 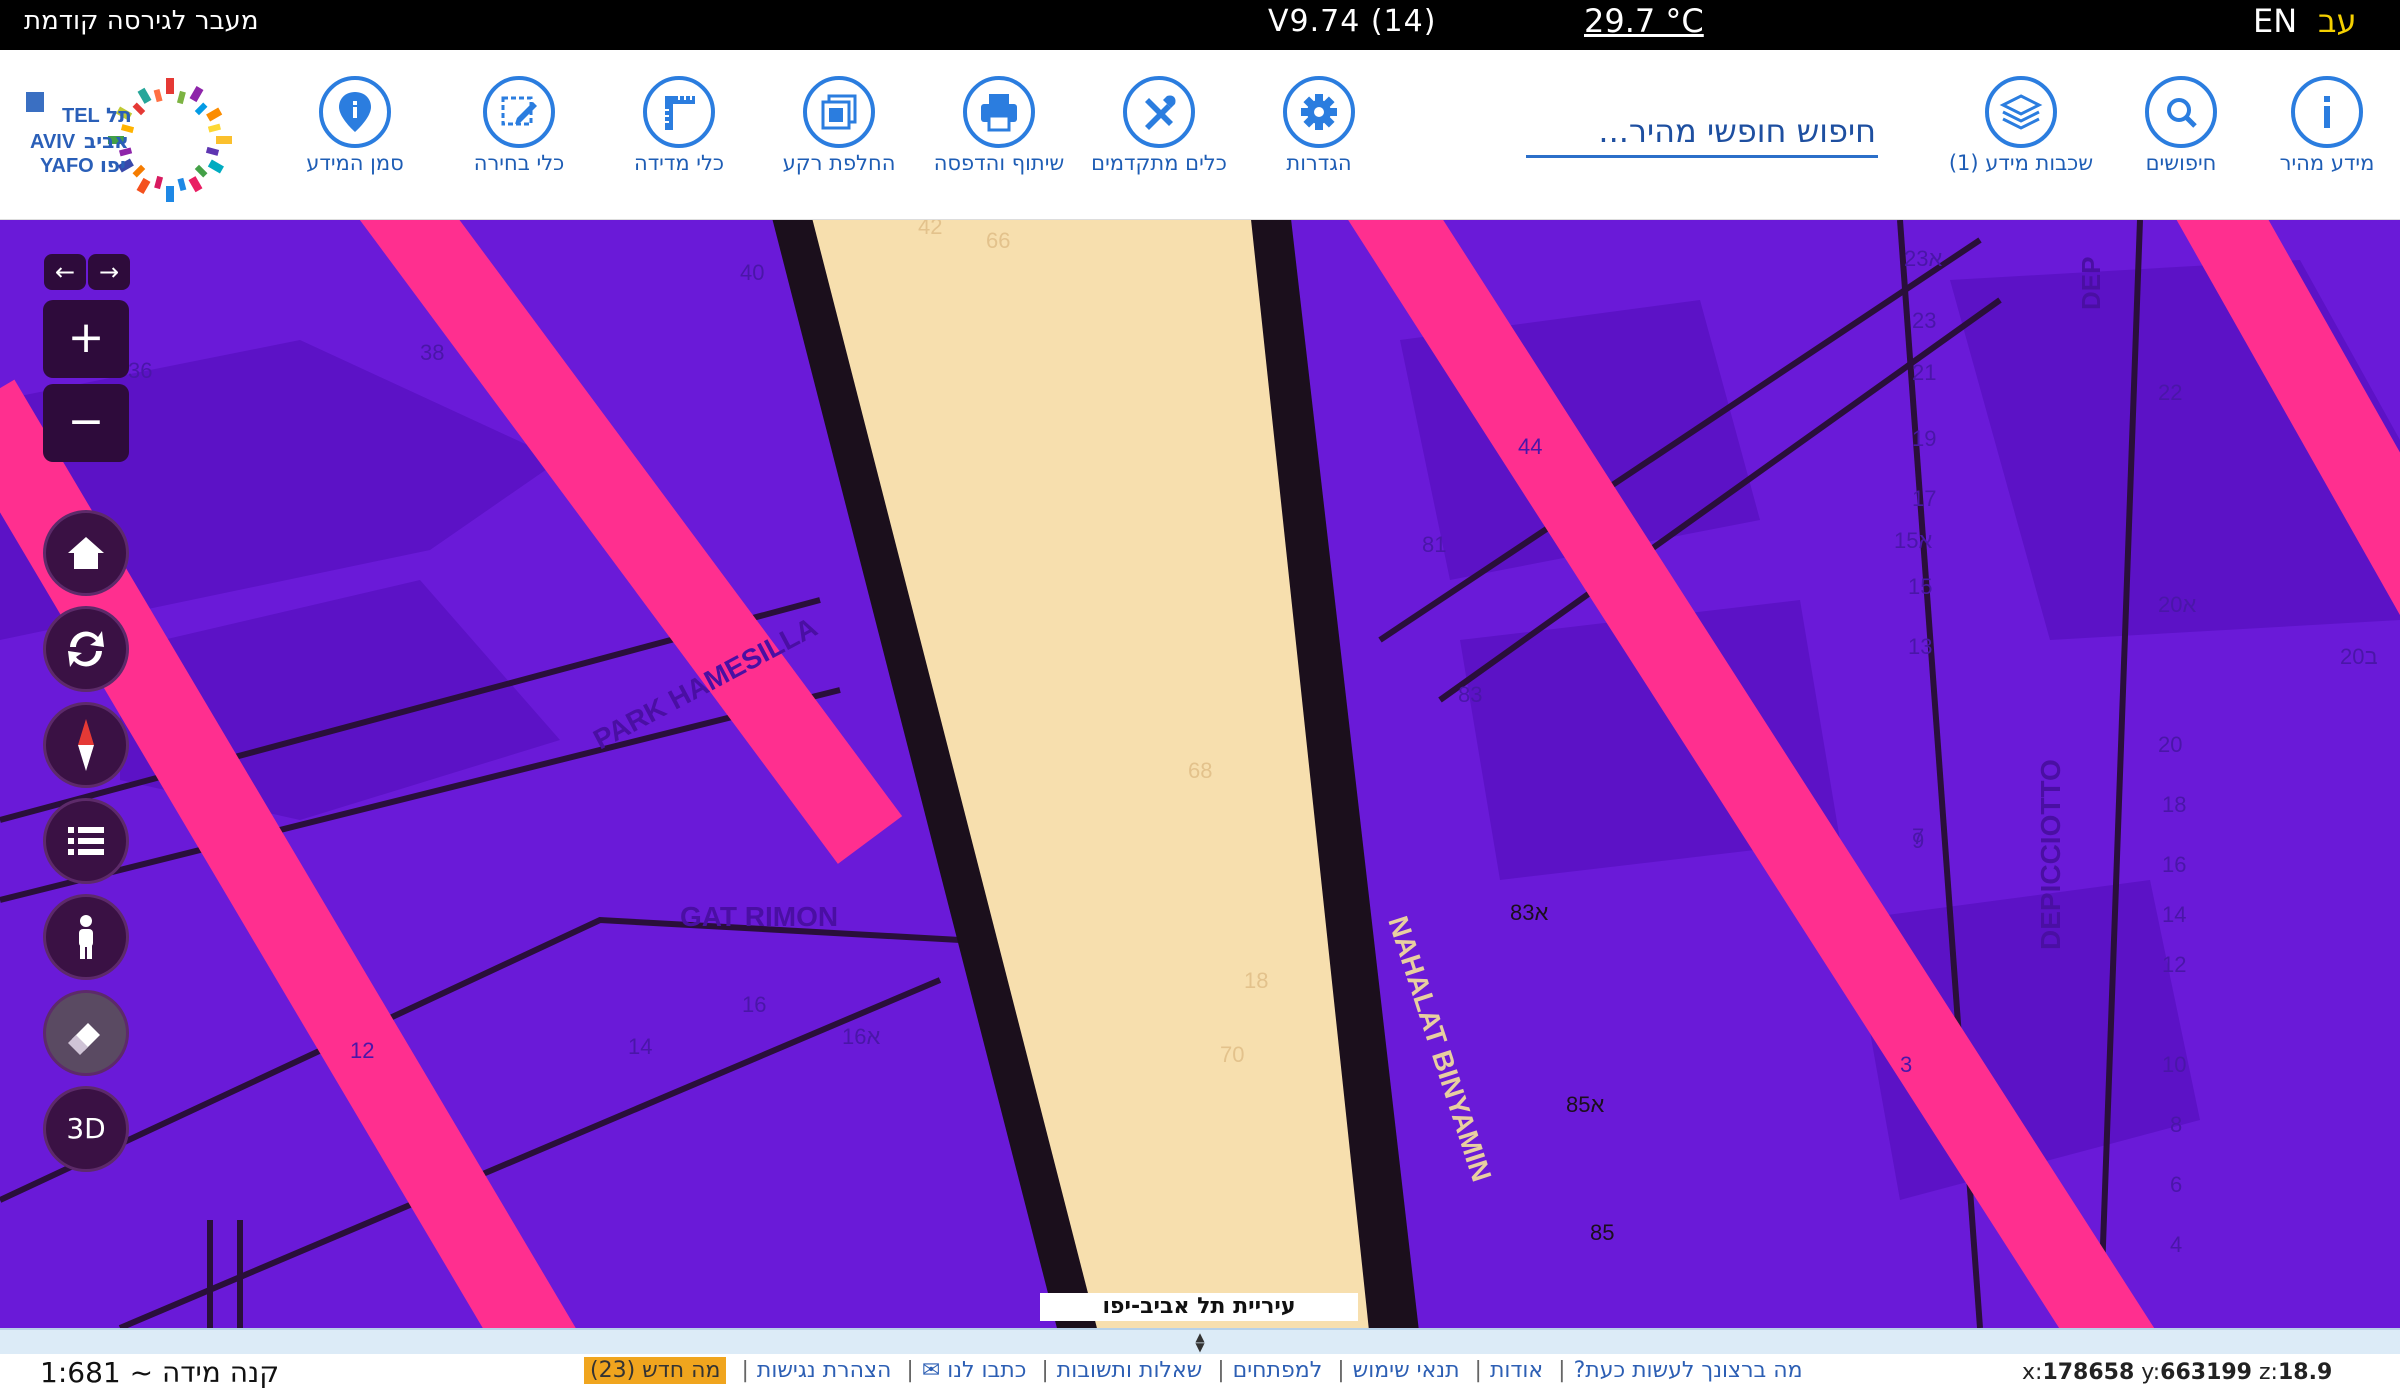 I want to click on list-icon, so click(x=86, y=841).